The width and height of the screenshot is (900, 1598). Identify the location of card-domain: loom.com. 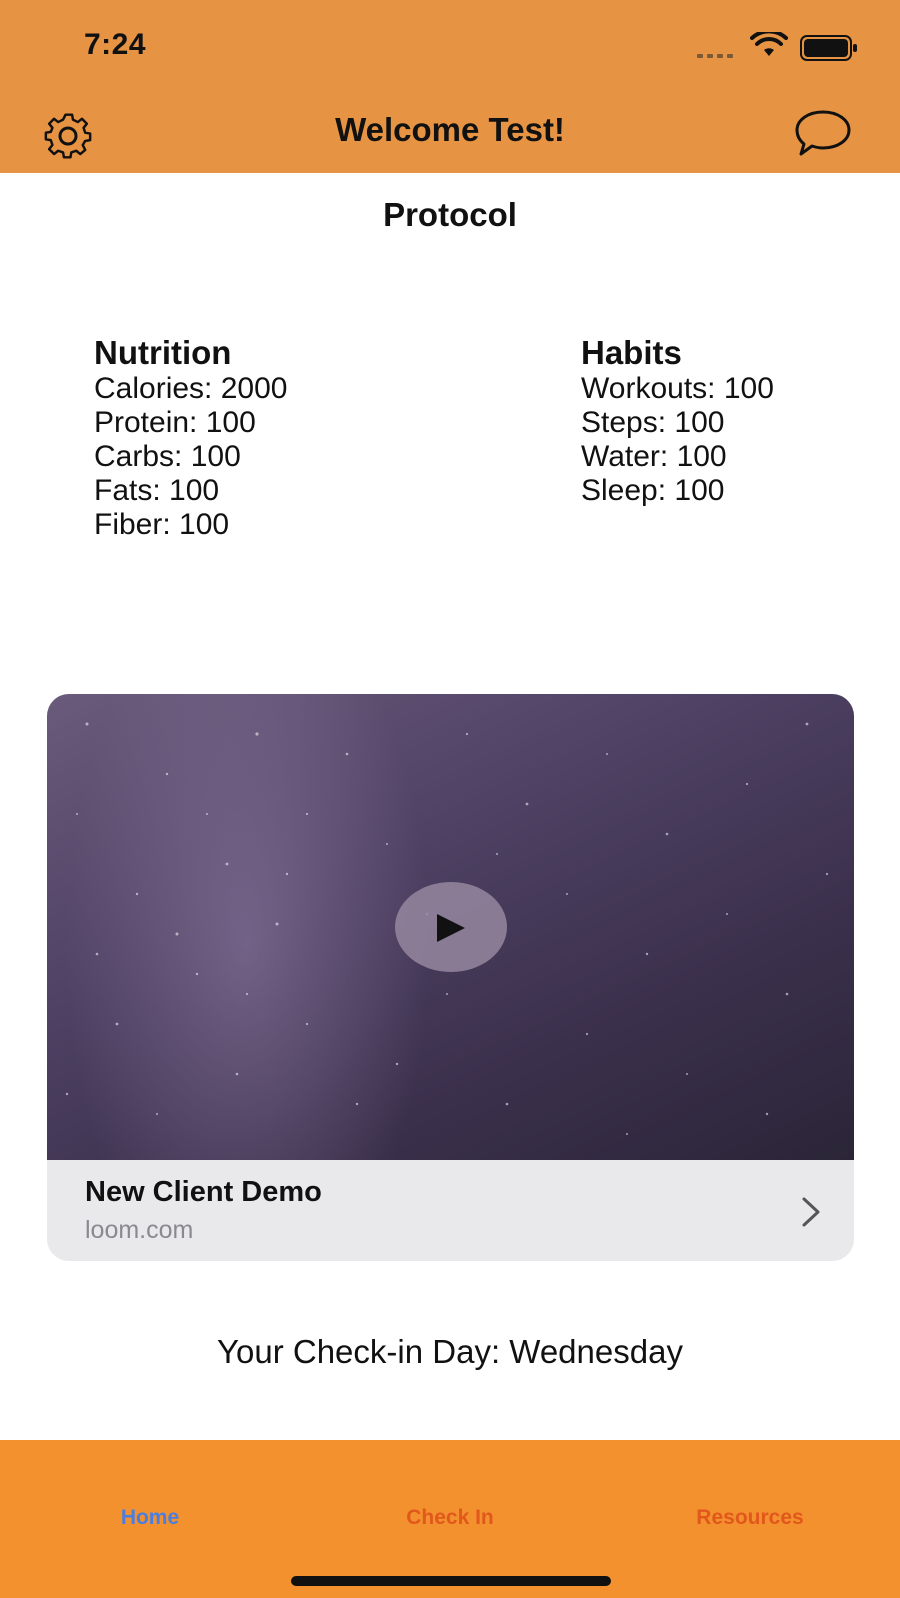
(139, 1230).